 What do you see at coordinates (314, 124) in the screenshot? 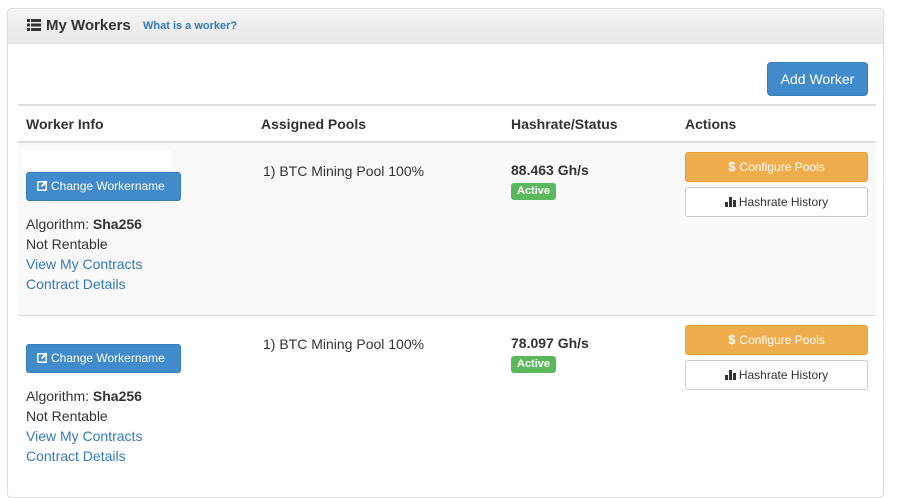
I see `column-header-assigned-pools: Assigned Pools` at bounding box center [314, 124].